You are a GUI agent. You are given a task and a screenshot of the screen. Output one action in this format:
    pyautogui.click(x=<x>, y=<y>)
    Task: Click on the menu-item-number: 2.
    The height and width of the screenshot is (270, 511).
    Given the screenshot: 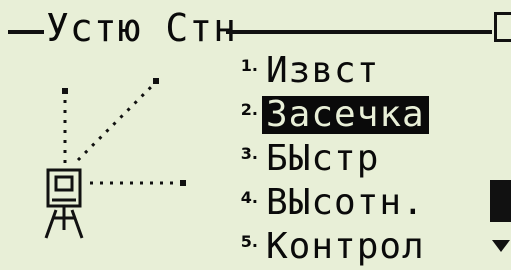 What is the action you would take?
    pyautogui.click(x=249, y=109)
    